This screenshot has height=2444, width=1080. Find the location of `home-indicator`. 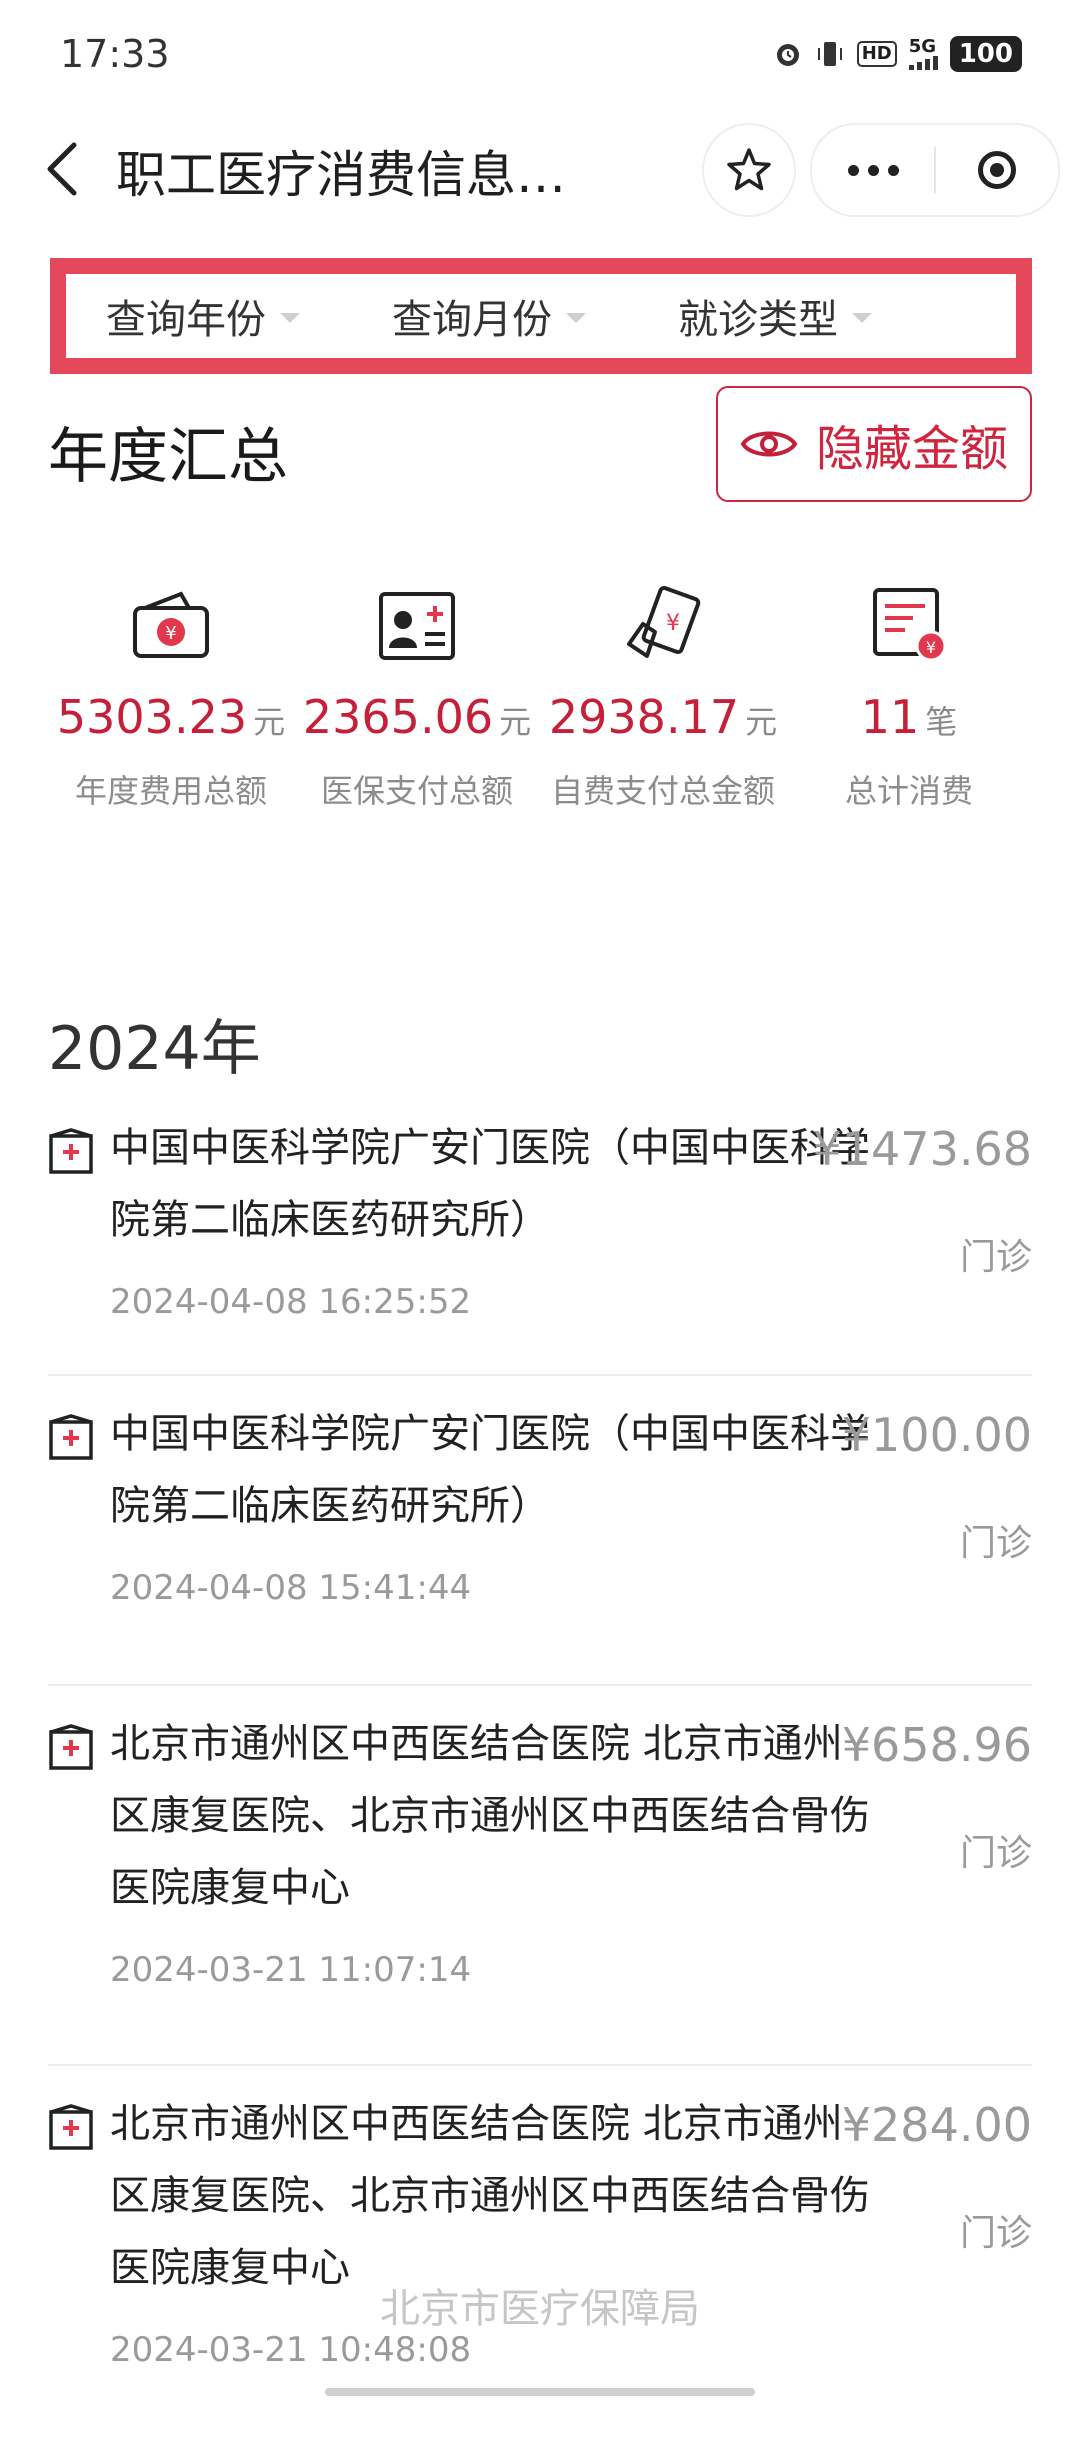

home-indicator is located at coordinates (540, 2392).